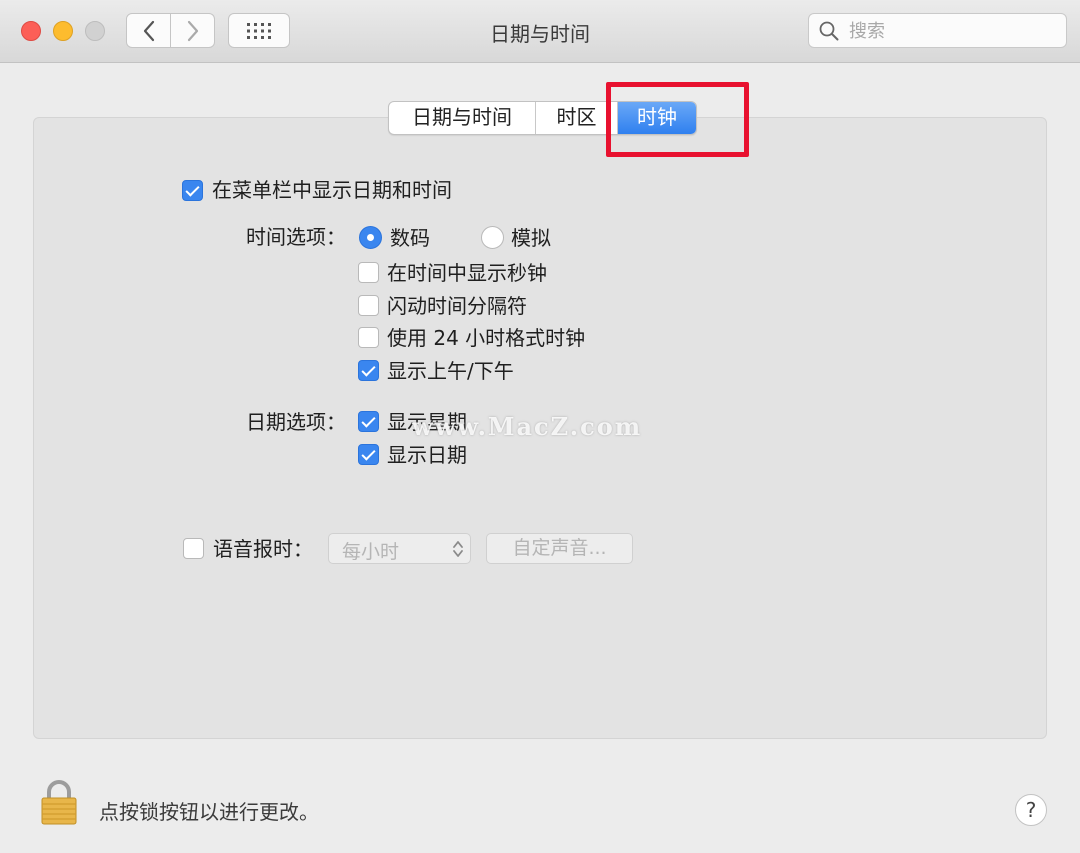 The width and height of the screenshot is (1080, 853). I want to click on show-seconds-checkbox, so click(368, 272).